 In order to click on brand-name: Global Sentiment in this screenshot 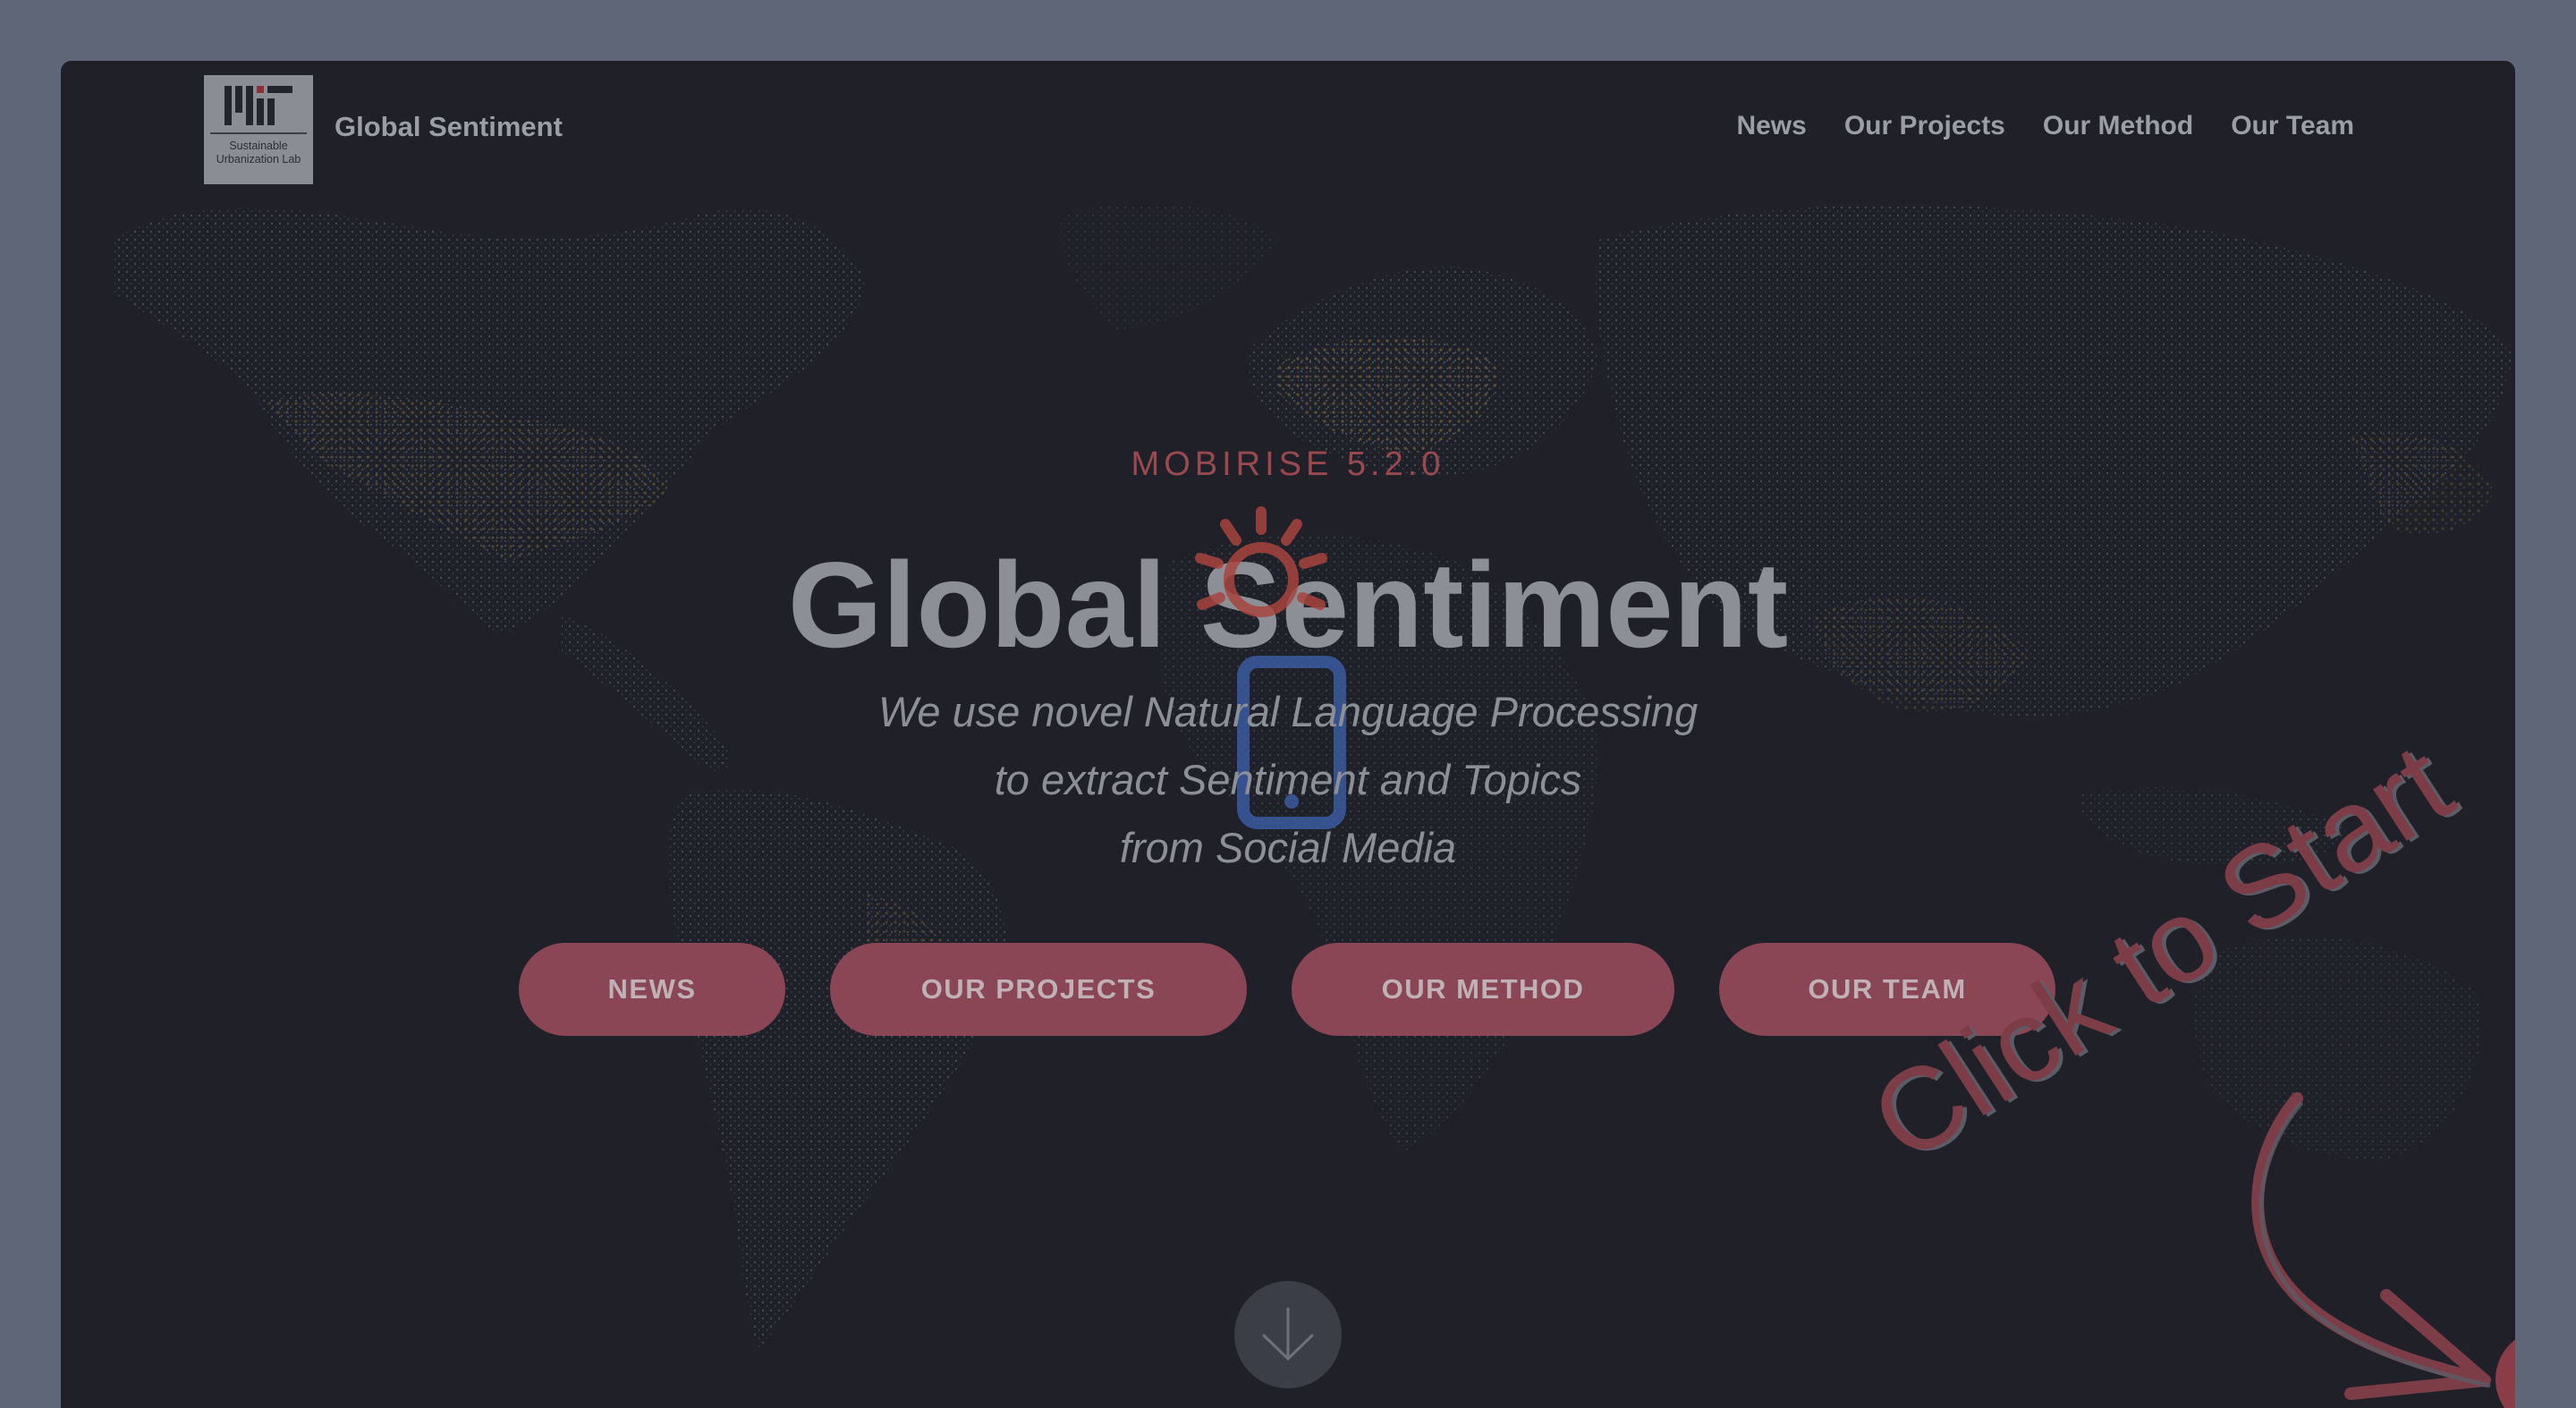, I will do `click(449, 127)`.